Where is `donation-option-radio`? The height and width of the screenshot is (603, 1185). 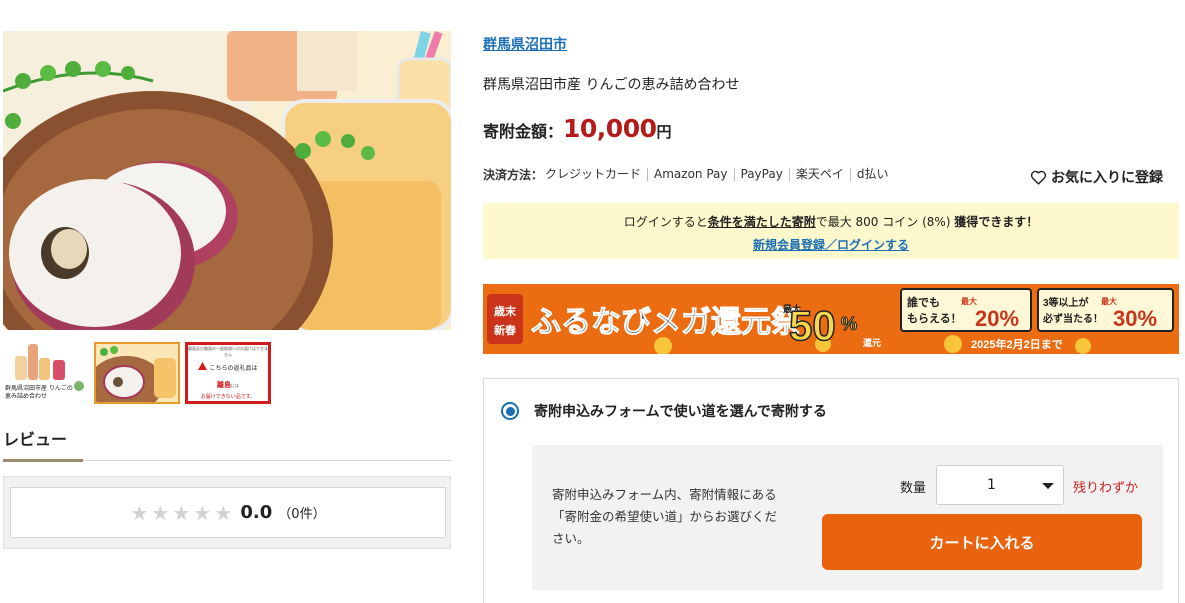 donation-option-radio is located at coordinates (510, 411).